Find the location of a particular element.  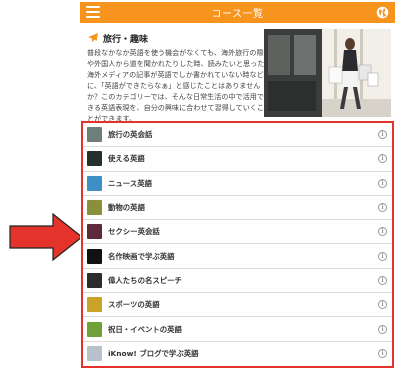

course-row-movies: 名作映画で学ぶ英語 i is located at coordinates (237, 257).